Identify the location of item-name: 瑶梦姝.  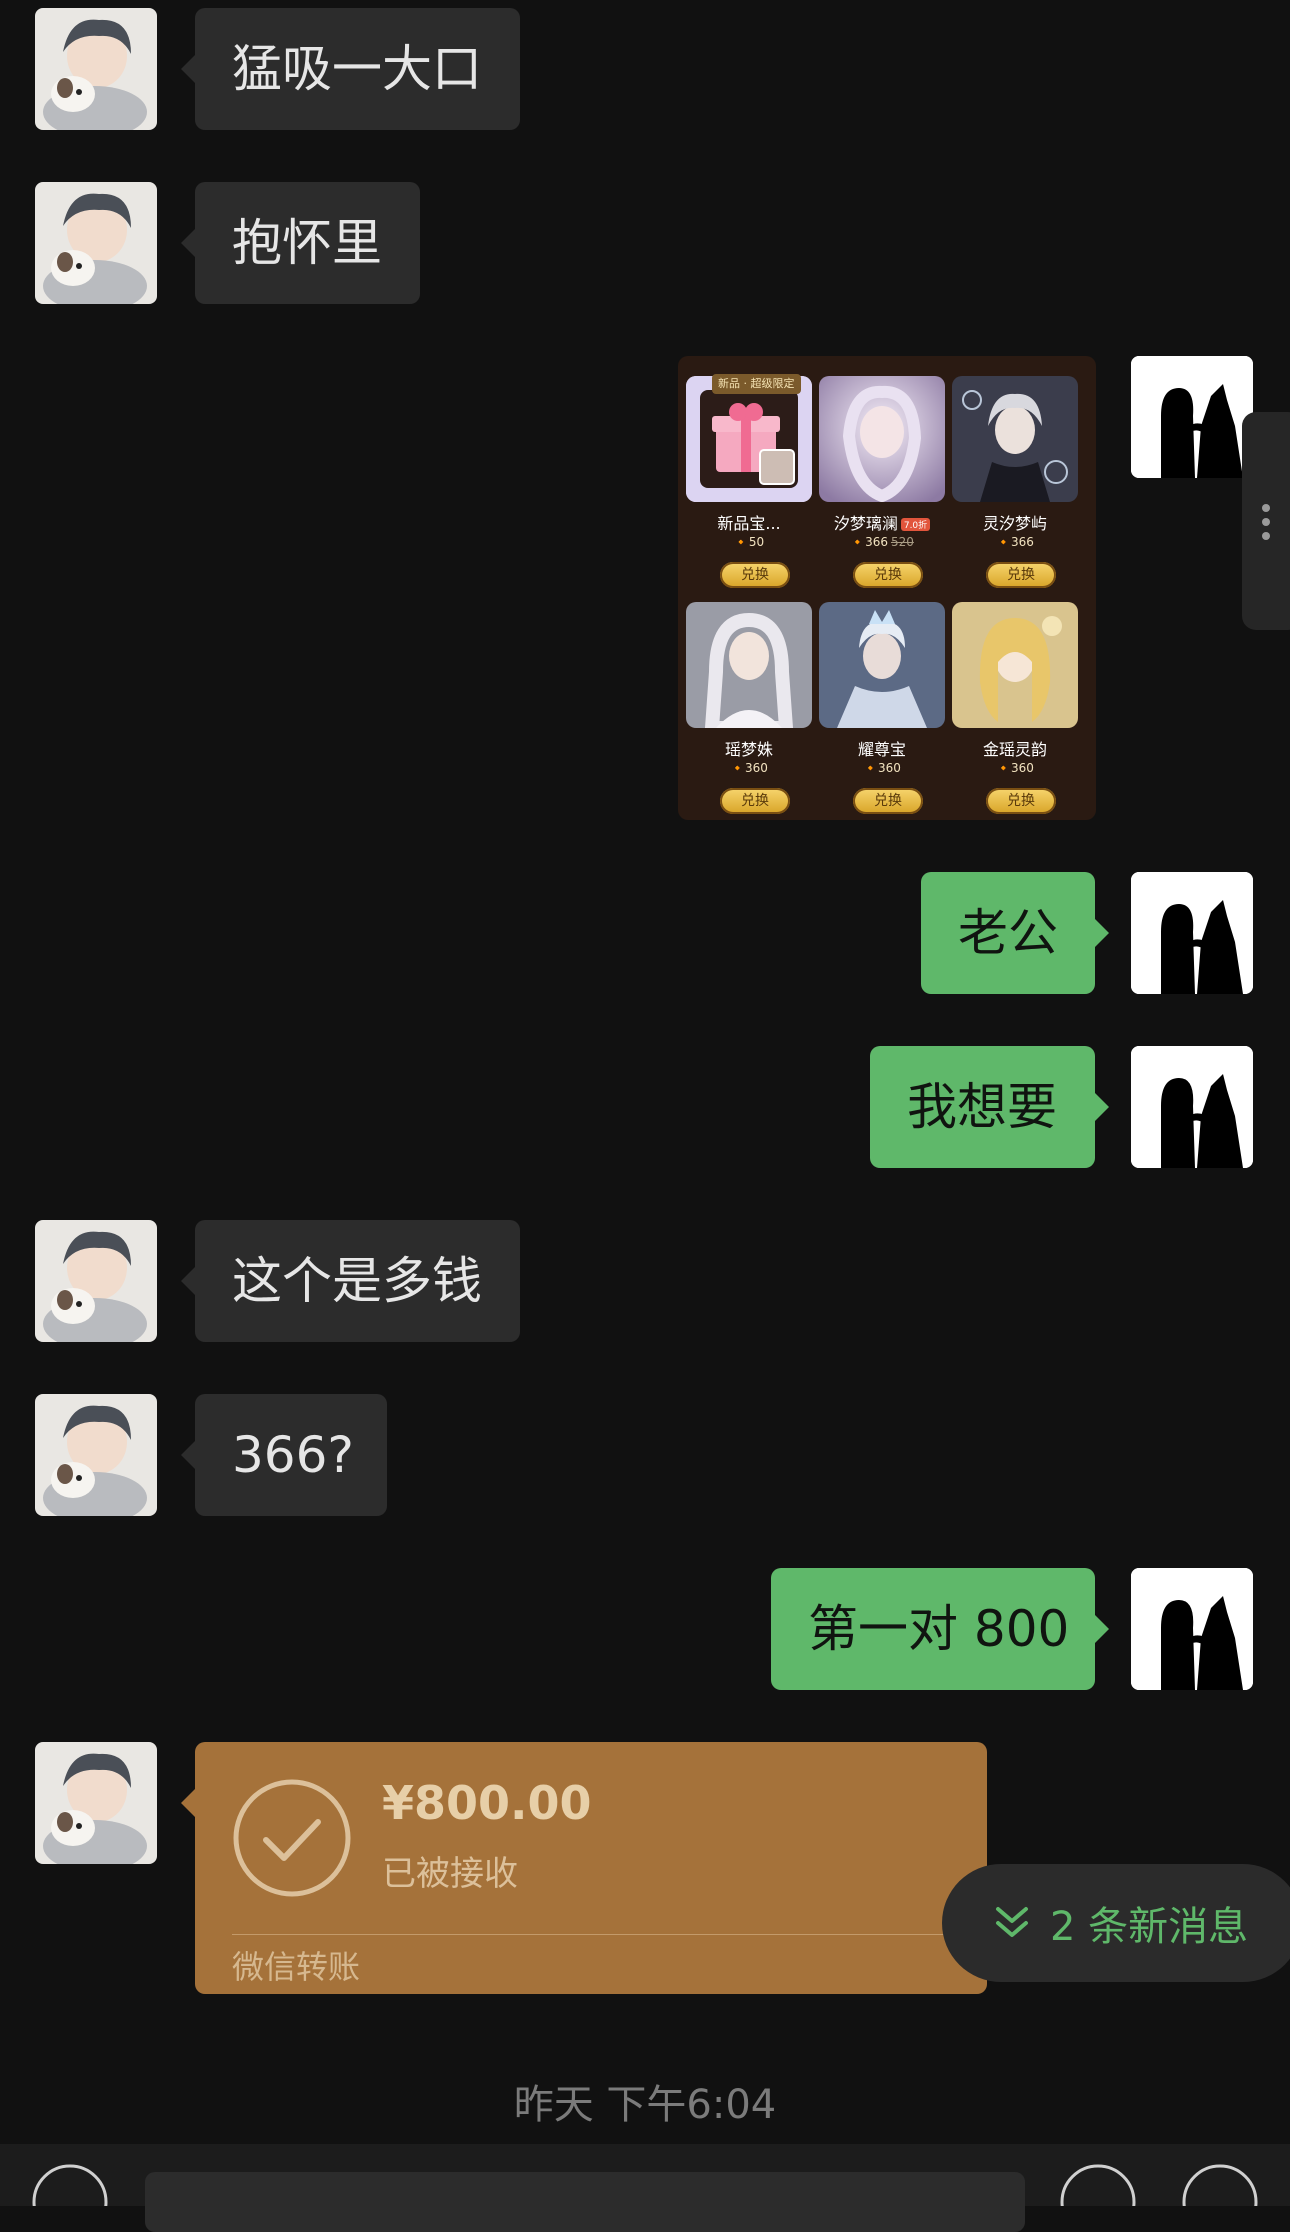
(748, 749).